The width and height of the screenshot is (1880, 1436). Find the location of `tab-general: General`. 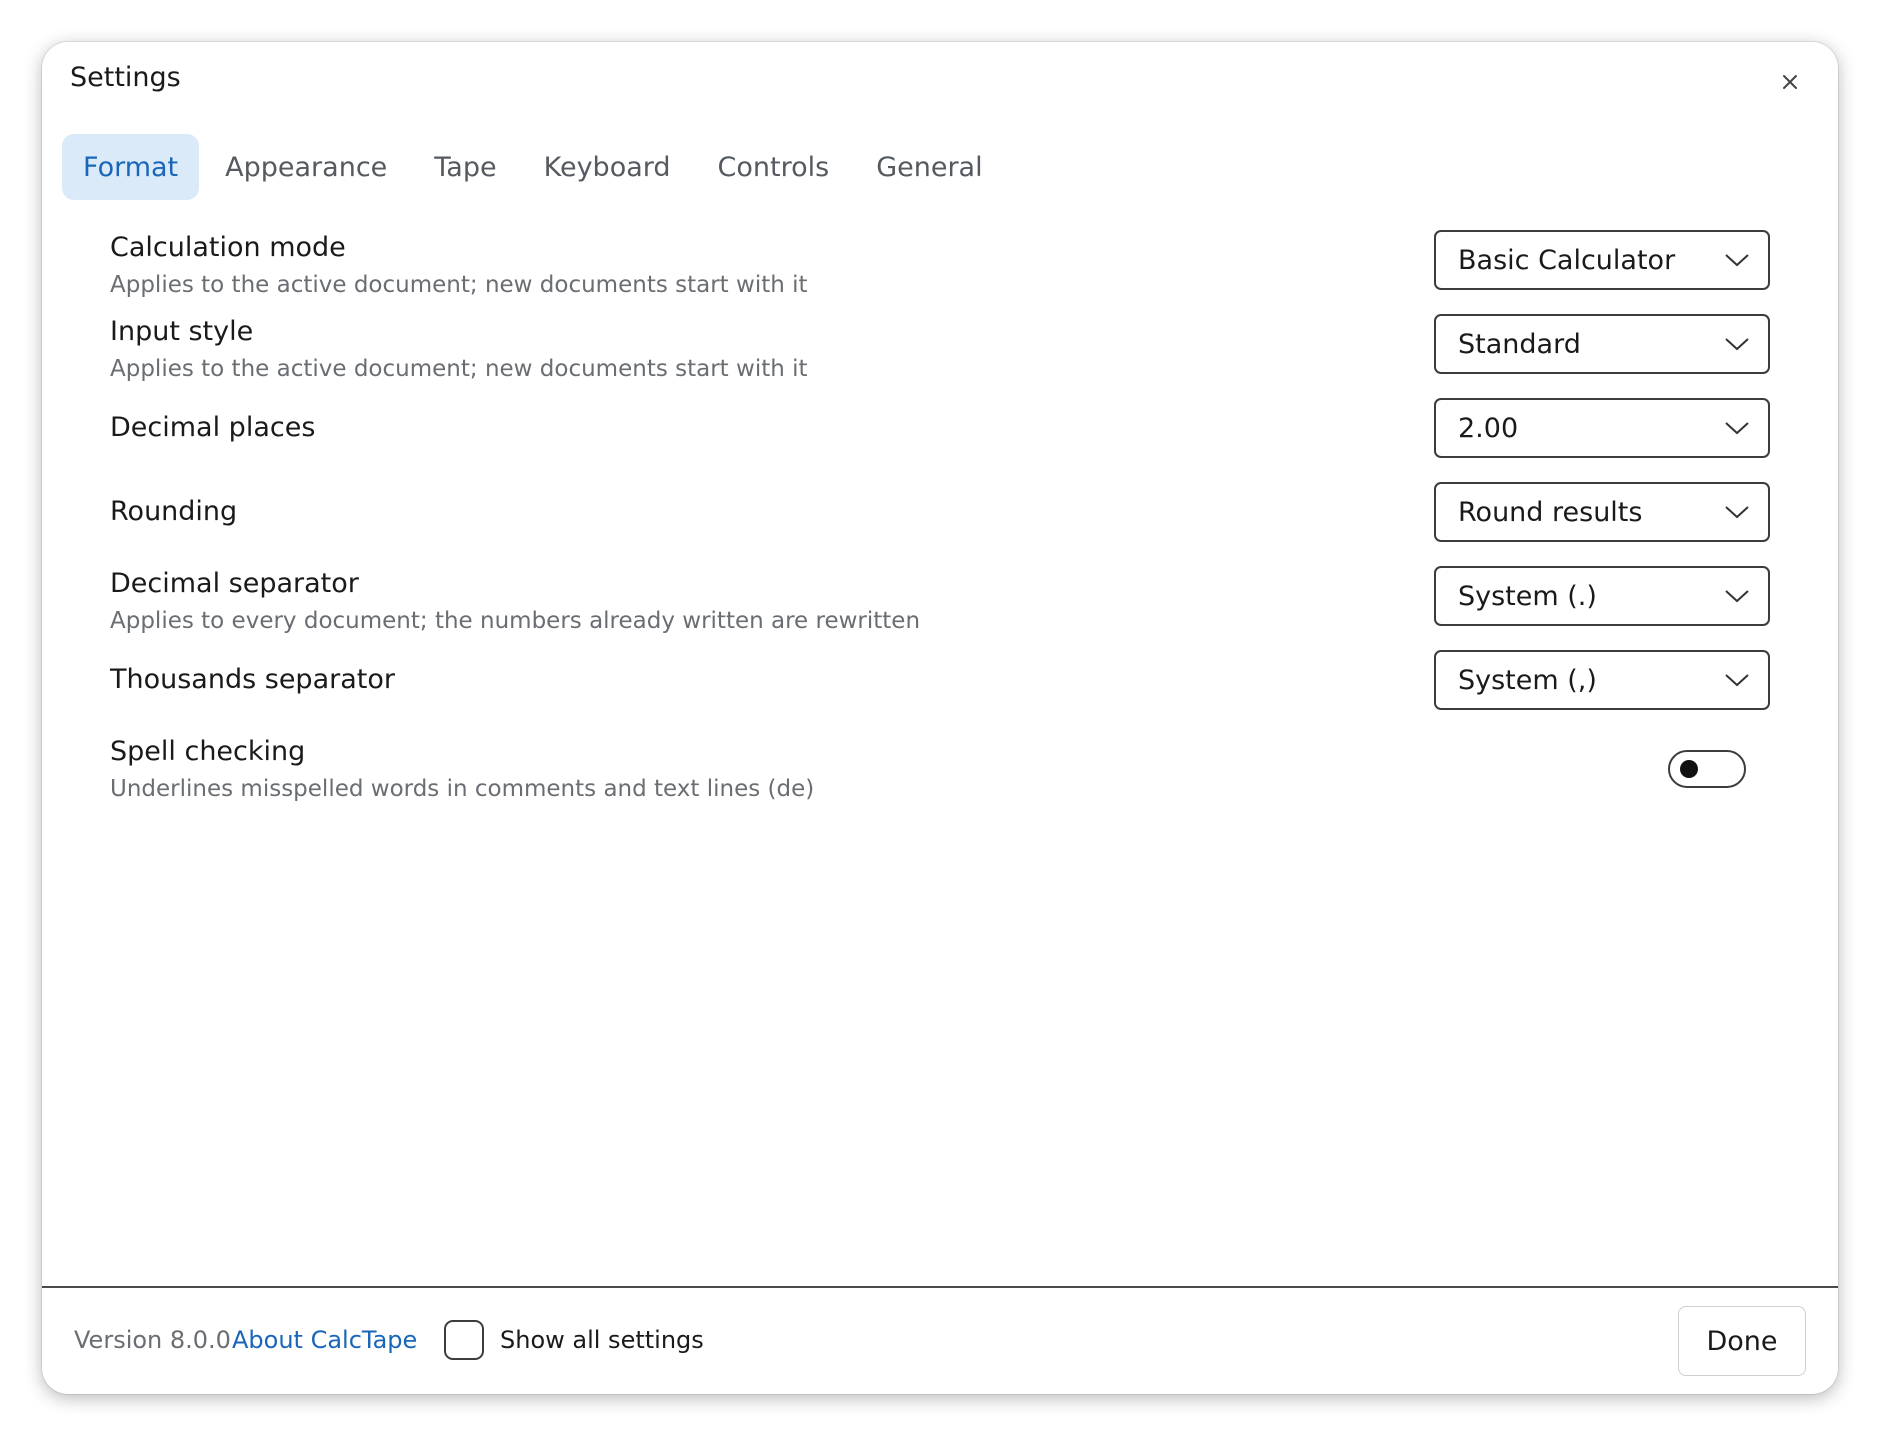

tab-general: General is located at coordinates (929, 167).